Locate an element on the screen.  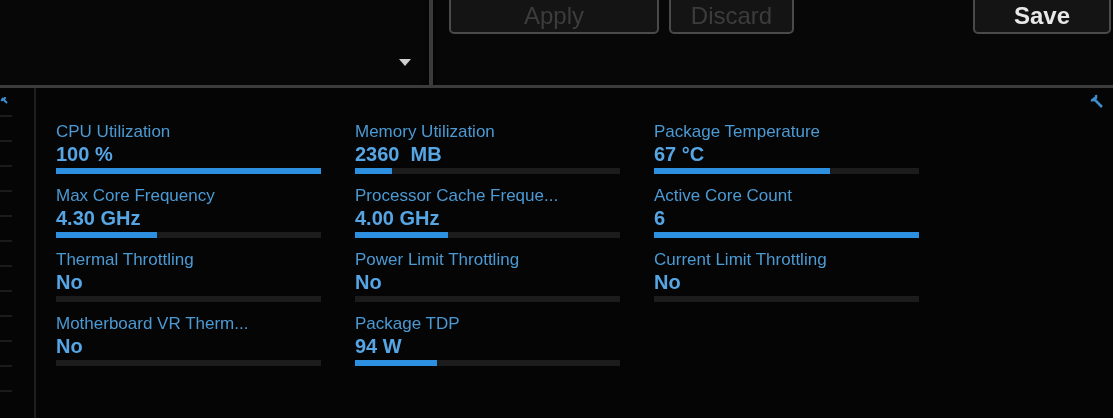
metric-label: Package TDP is located at coordinates (408, 324).